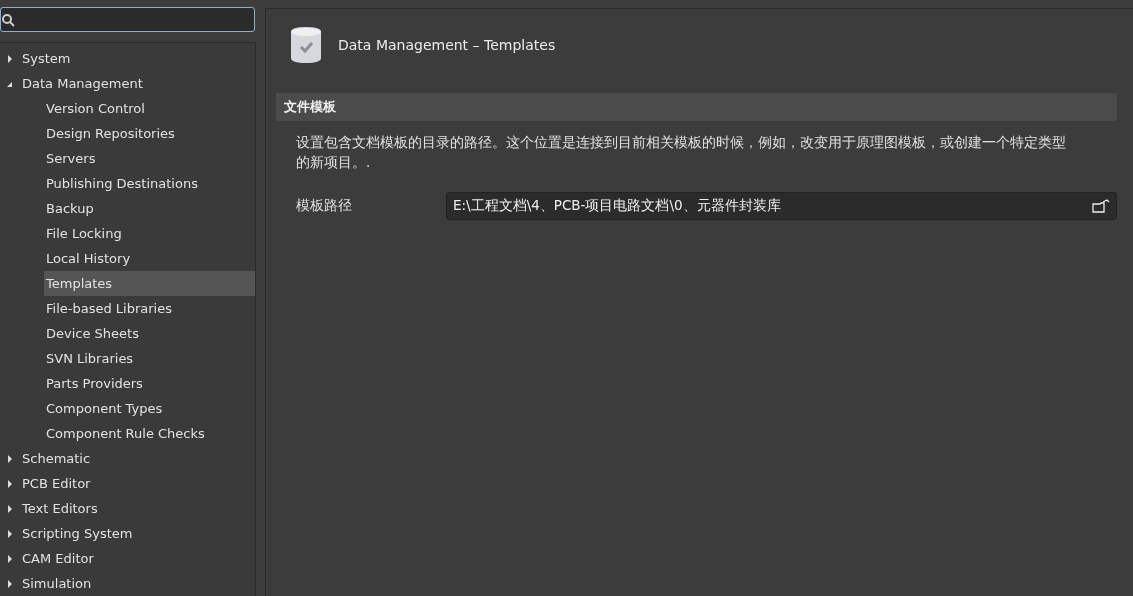 This screenshot has width=1133, height=596. I want to click on tree-item: Design Repositories, so click(149, 133).